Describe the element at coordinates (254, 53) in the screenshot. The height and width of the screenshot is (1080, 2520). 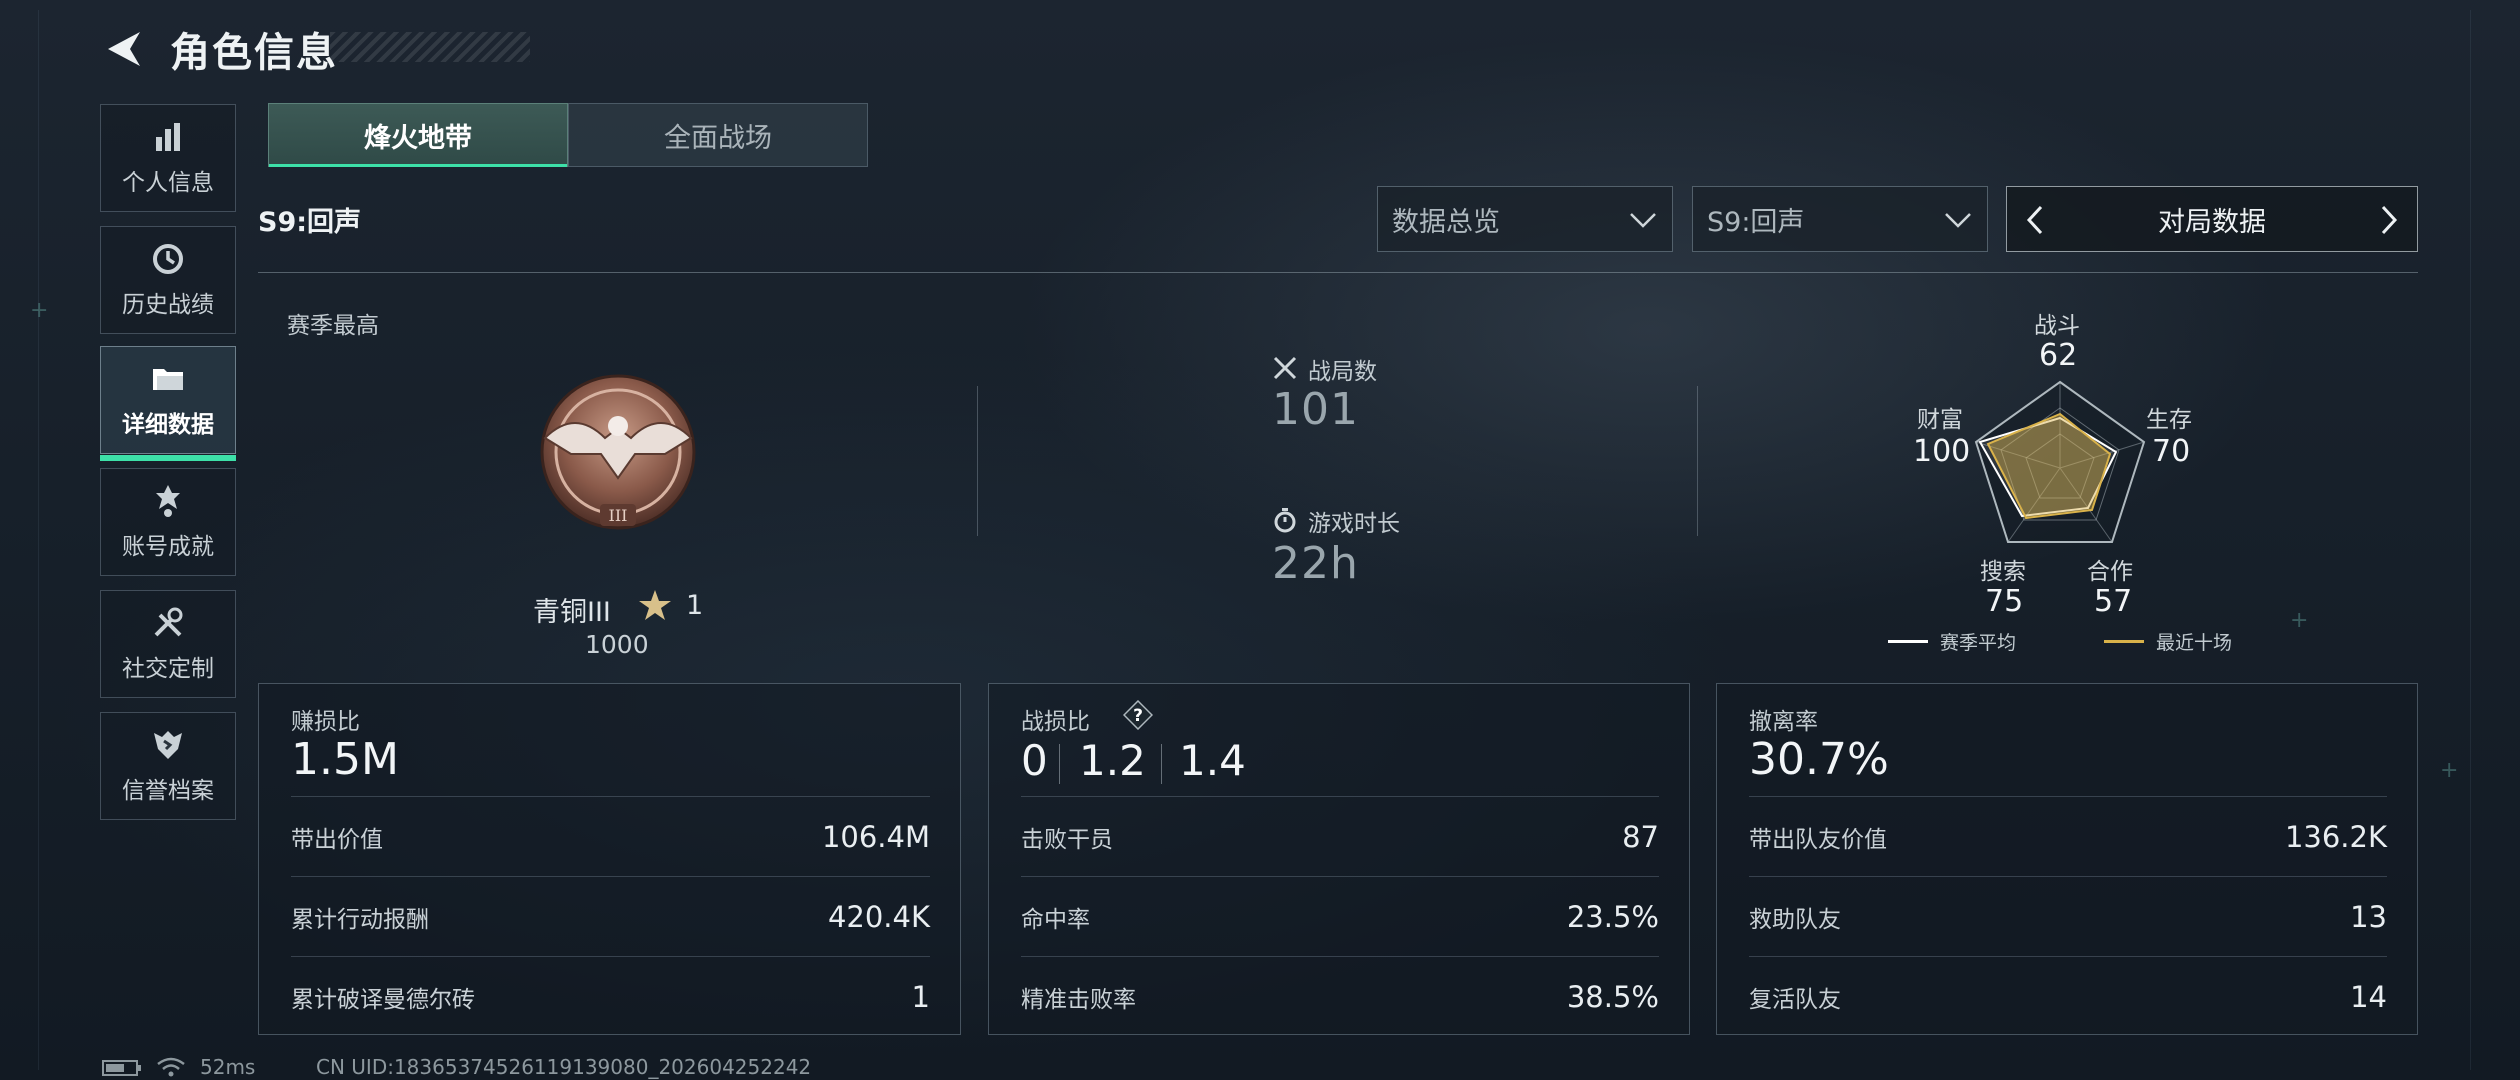
I see `page-title: 角色信息` at that location.